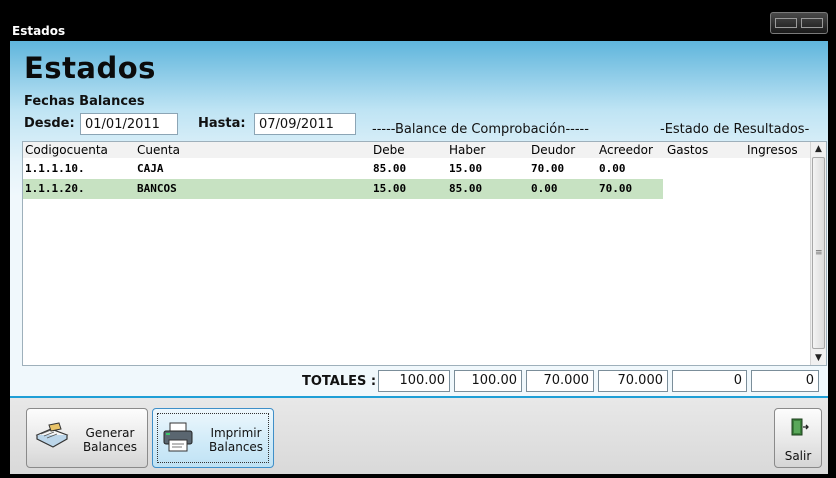  What do you see at coordinates (305, 124) in the screenshot?
I see `hasta-date-field` at bounding box center [305, 124].